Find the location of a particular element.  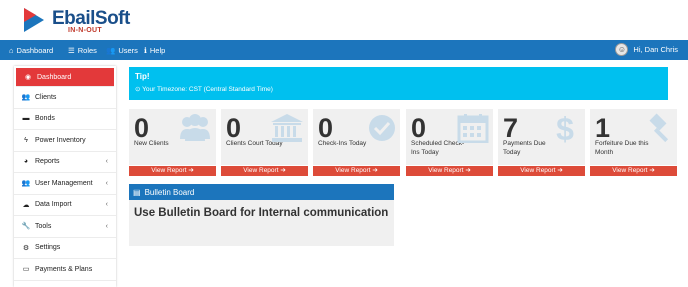

folder-icon: ▬ is located at coordinates (26, 119).